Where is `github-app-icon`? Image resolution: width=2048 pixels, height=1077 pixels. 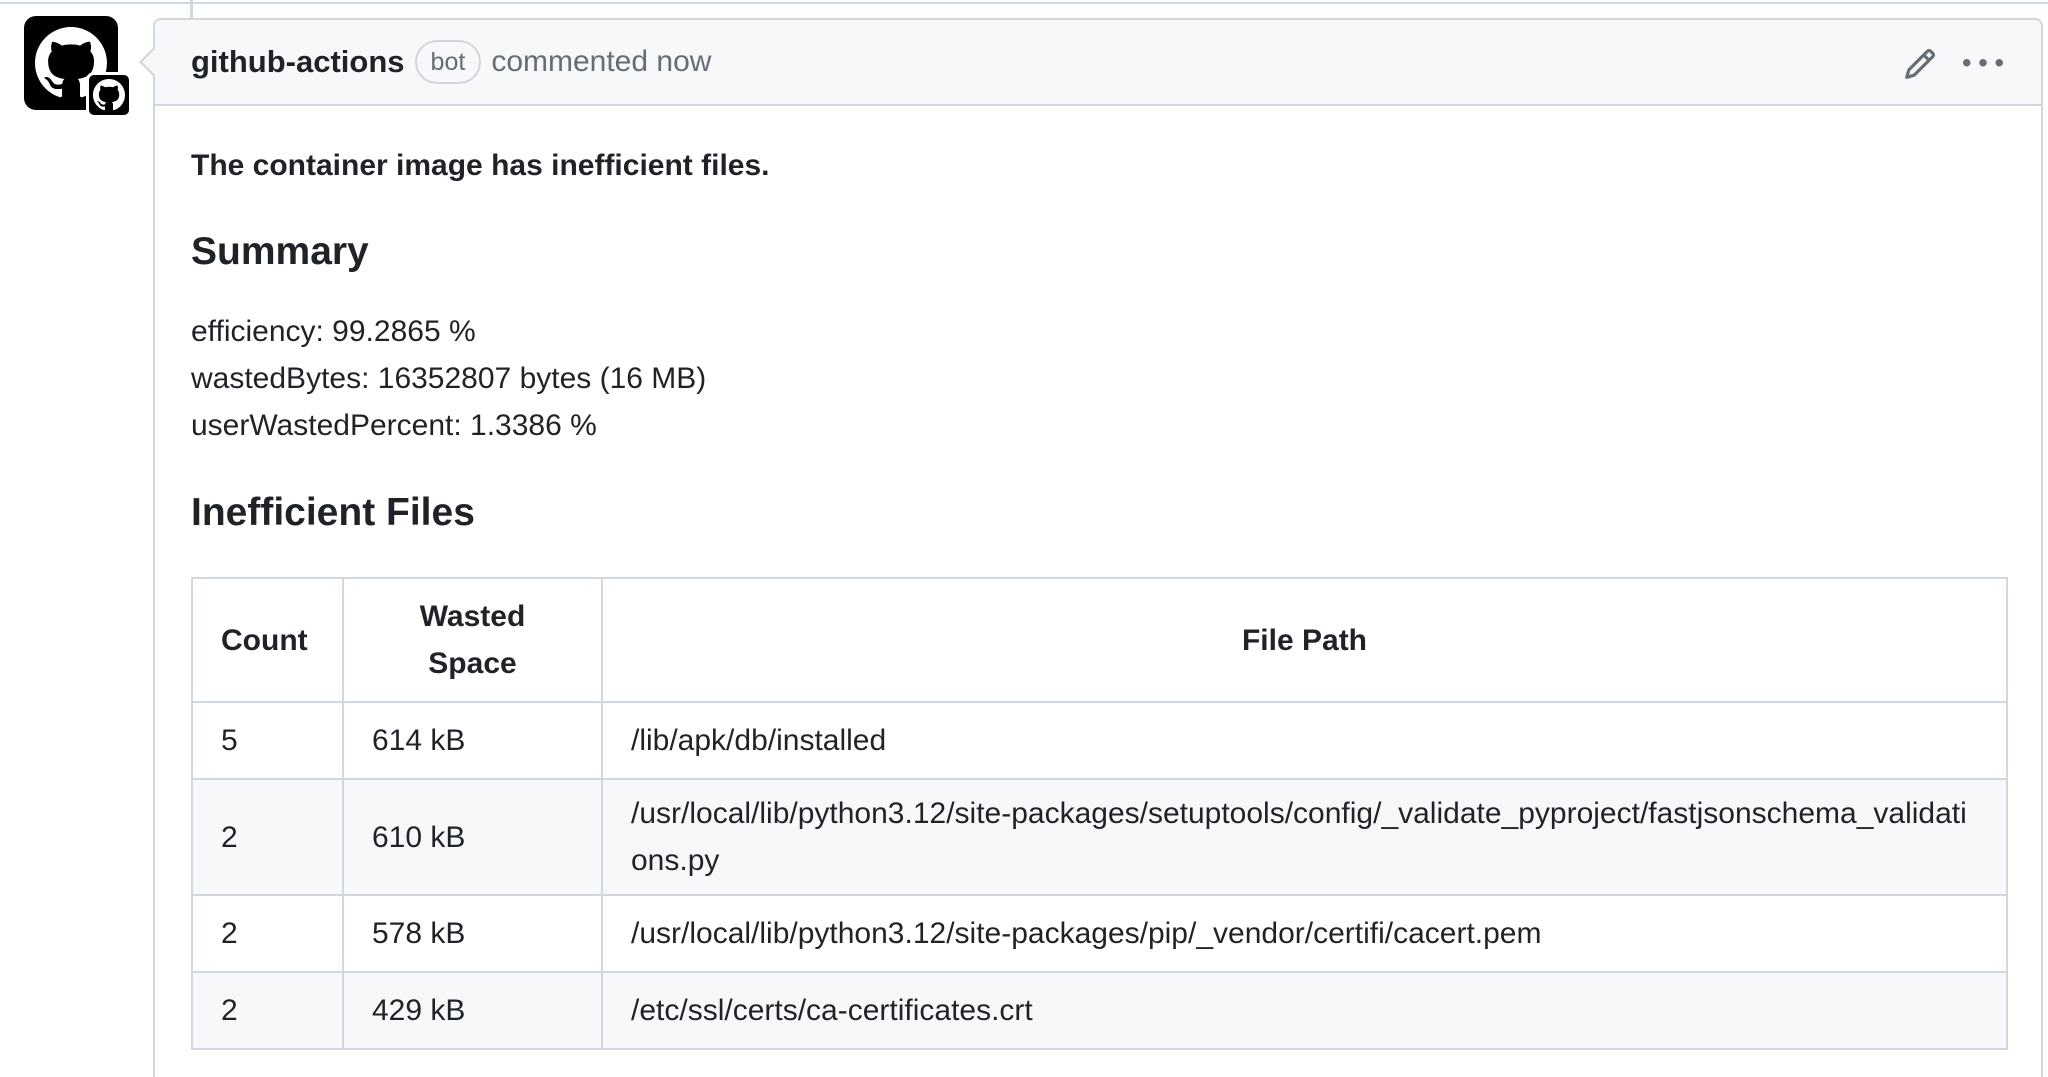
github-app-icon is located at coordinates (109, 95).